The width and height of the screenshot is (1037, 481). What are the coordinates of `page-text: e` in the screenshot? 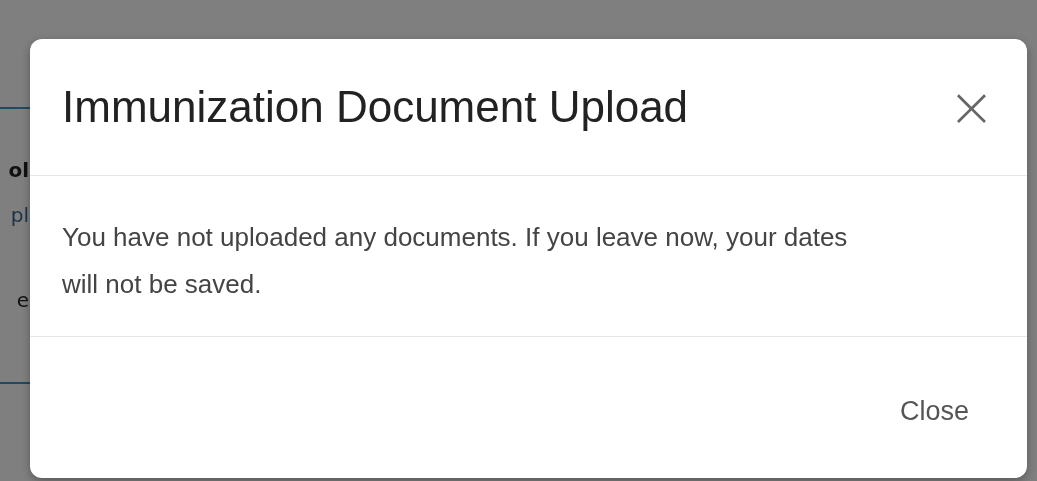 It's located at (22, 300).